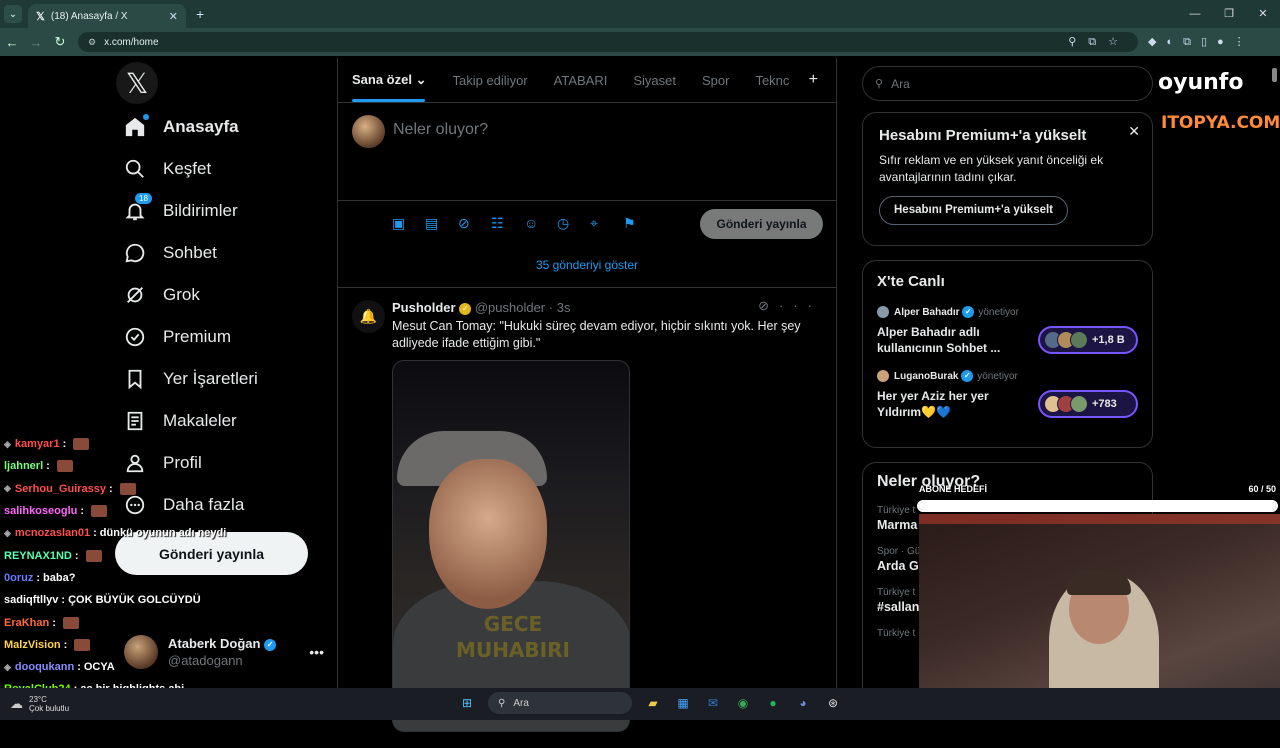 The image size is (1280, 748). Describe the element at coordinates (489, 80) in the screenshot. I see `tab-following: Takip ediliyor` at that location.